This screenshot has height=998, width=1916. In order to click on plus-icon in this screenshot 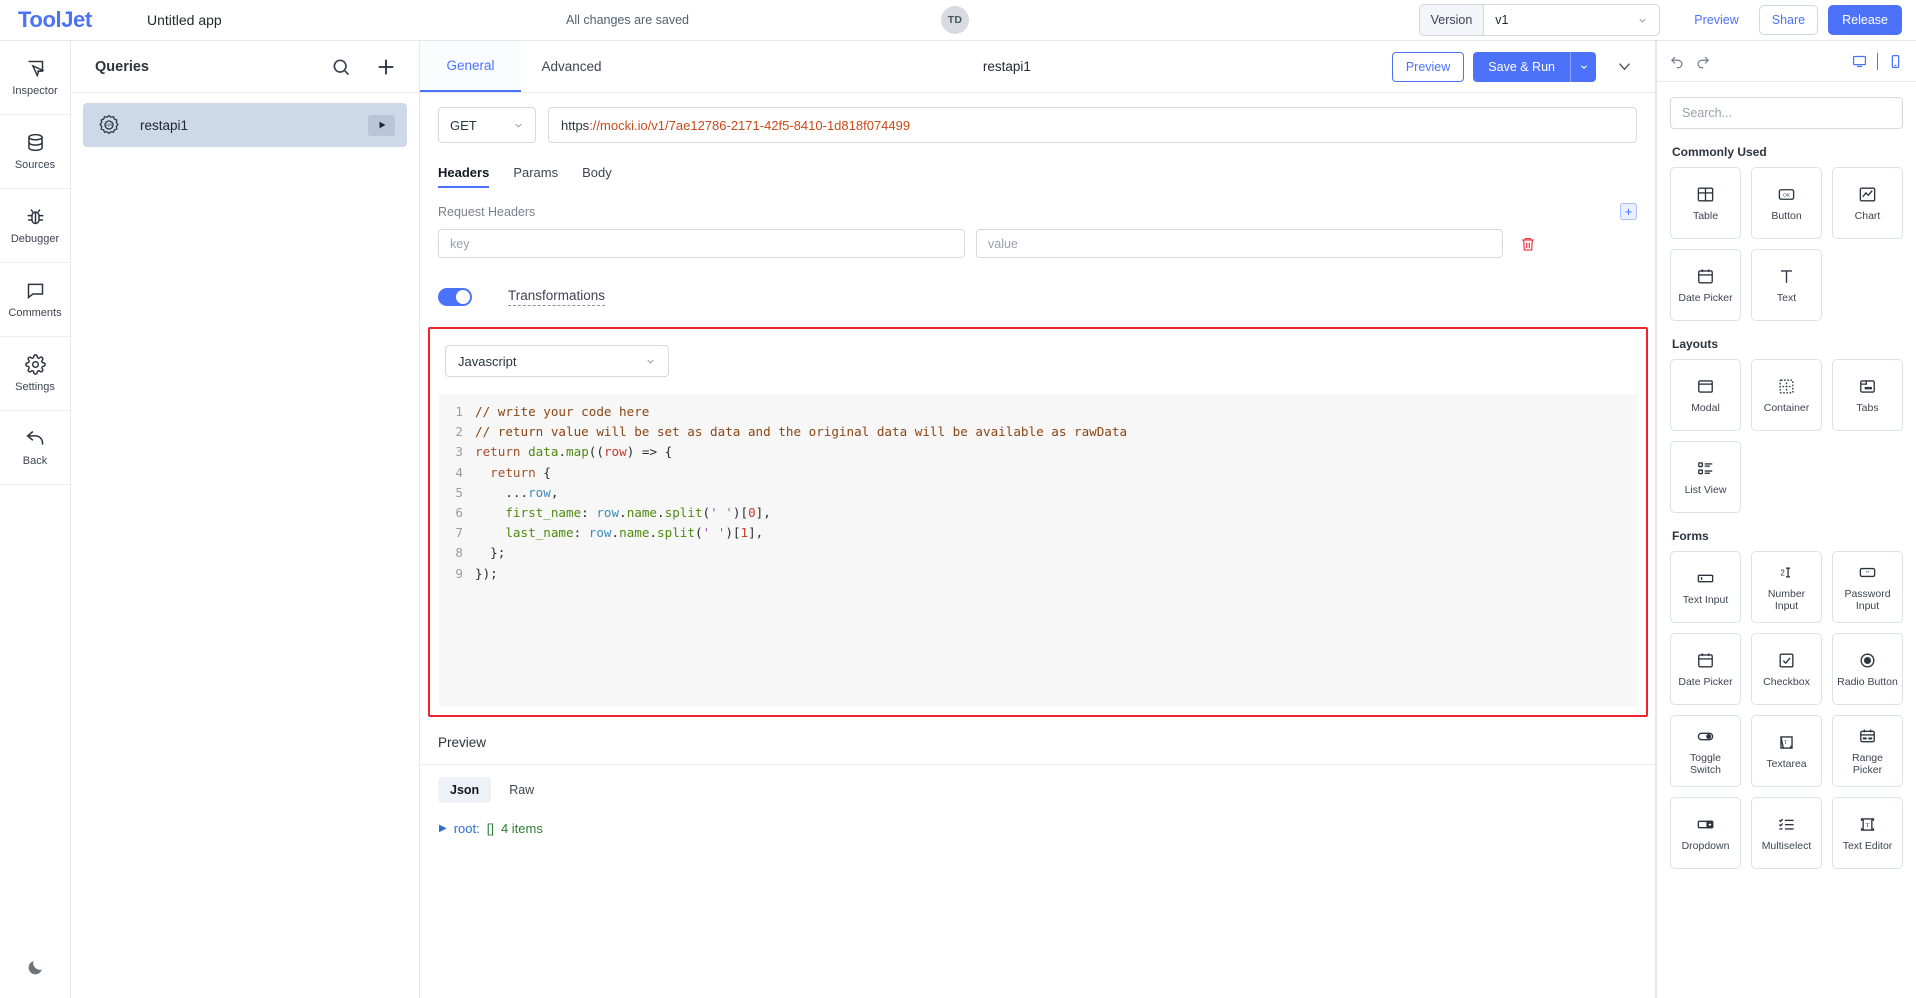, I will do `click(386, 67)`.